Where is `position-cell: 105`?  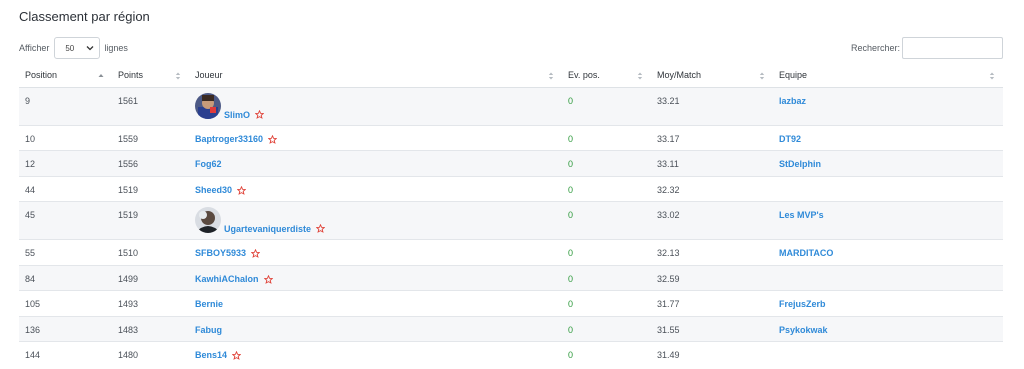 position-cell: 105 is located at coordinates (65, 303).